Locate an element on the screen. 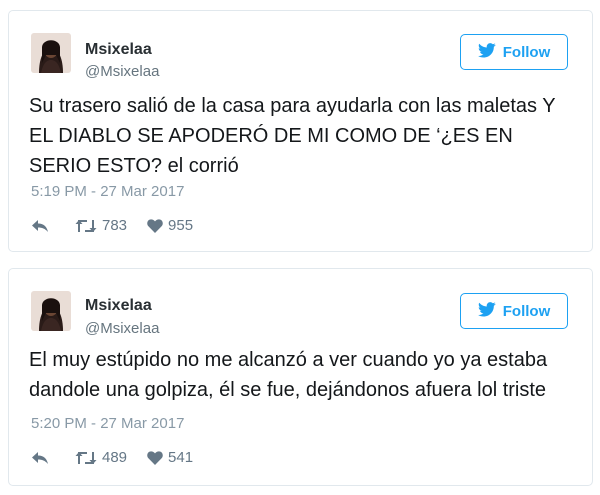 The width and height of the screenshot is (600, 495). like-count: 955 is located at coordinates (181, 225).